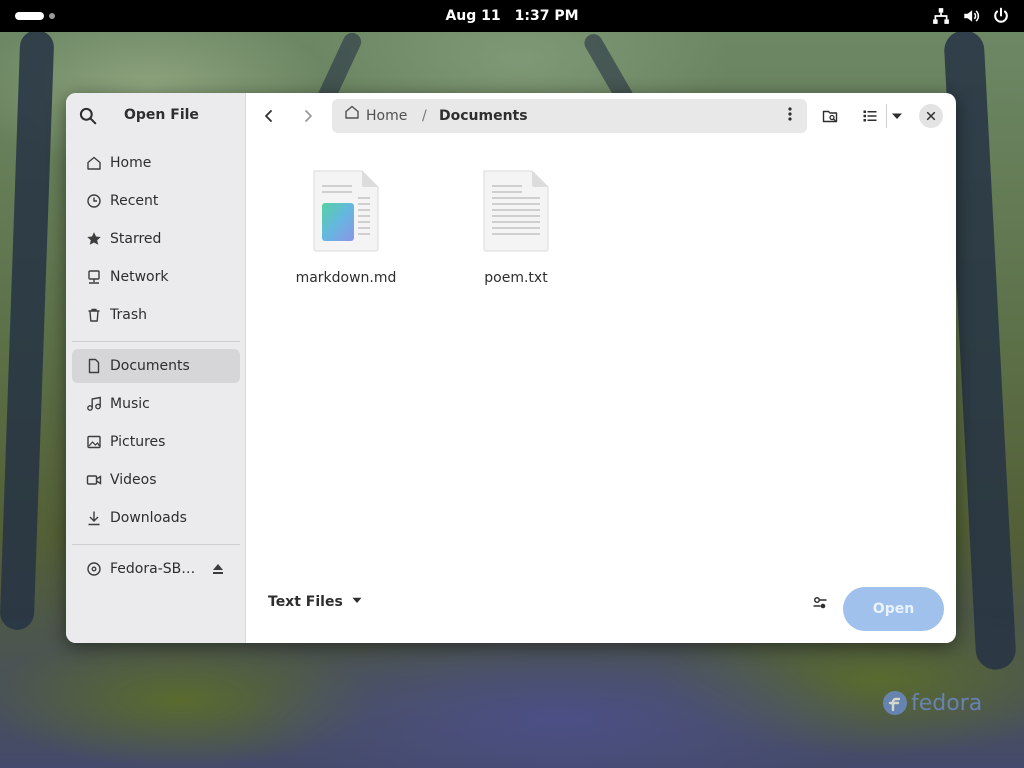 This screenshot has width=1024, height=768. I want to click on disc-icon, so click(94, 569).